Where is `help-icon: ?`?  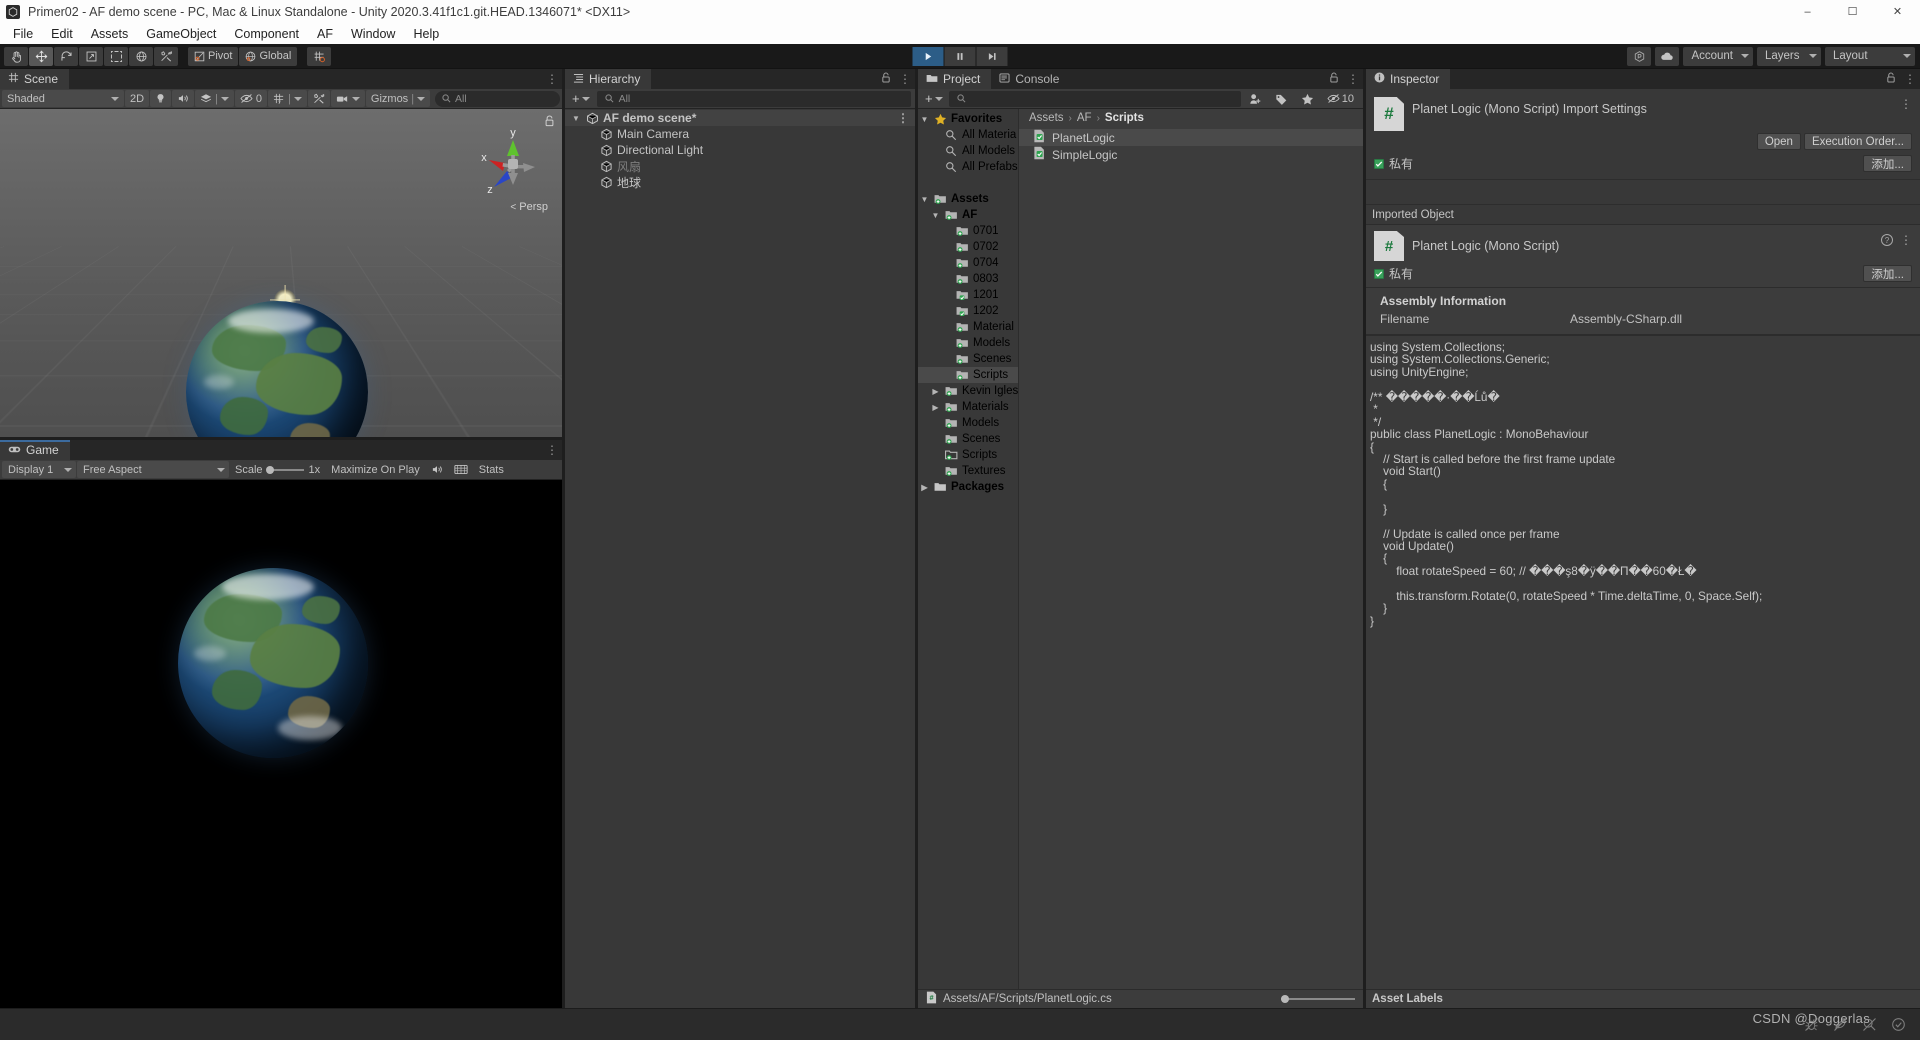
help-icon: ? is located at coordinates (1887, 240).